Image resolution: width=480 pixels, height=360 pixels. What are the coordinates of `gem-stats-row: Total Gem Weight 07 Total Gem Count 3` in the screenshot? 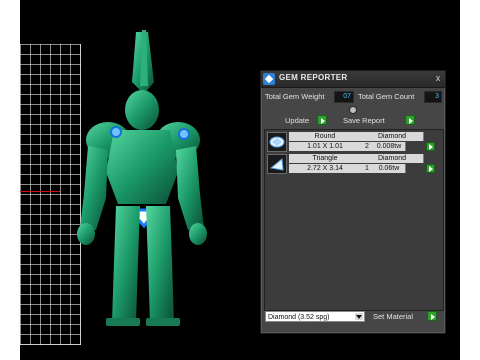 It's located at (353, 97).